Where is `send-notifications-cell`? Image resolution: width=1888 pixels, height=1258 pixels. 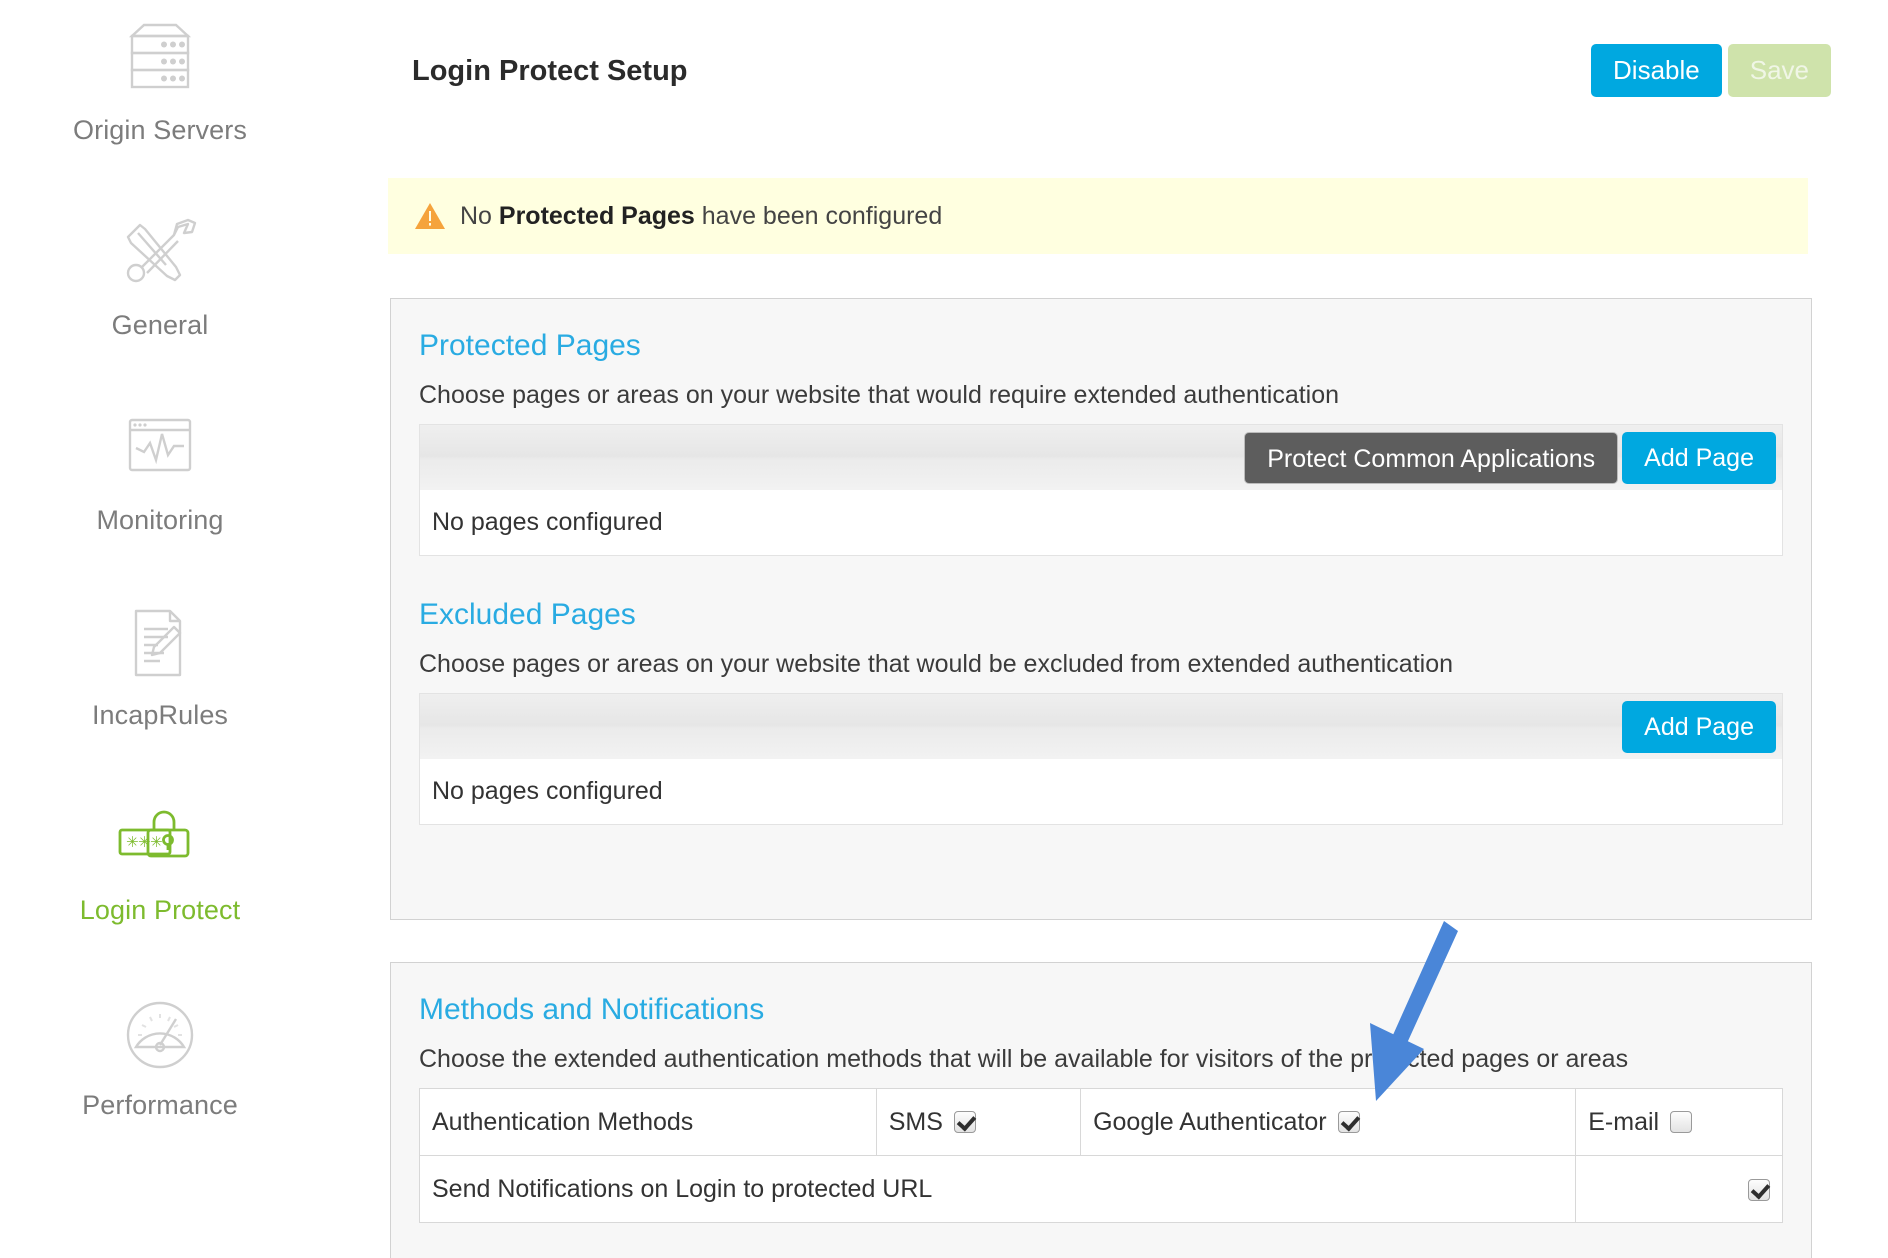
send-notifications-cell is located at coordinates (1679, 1189).